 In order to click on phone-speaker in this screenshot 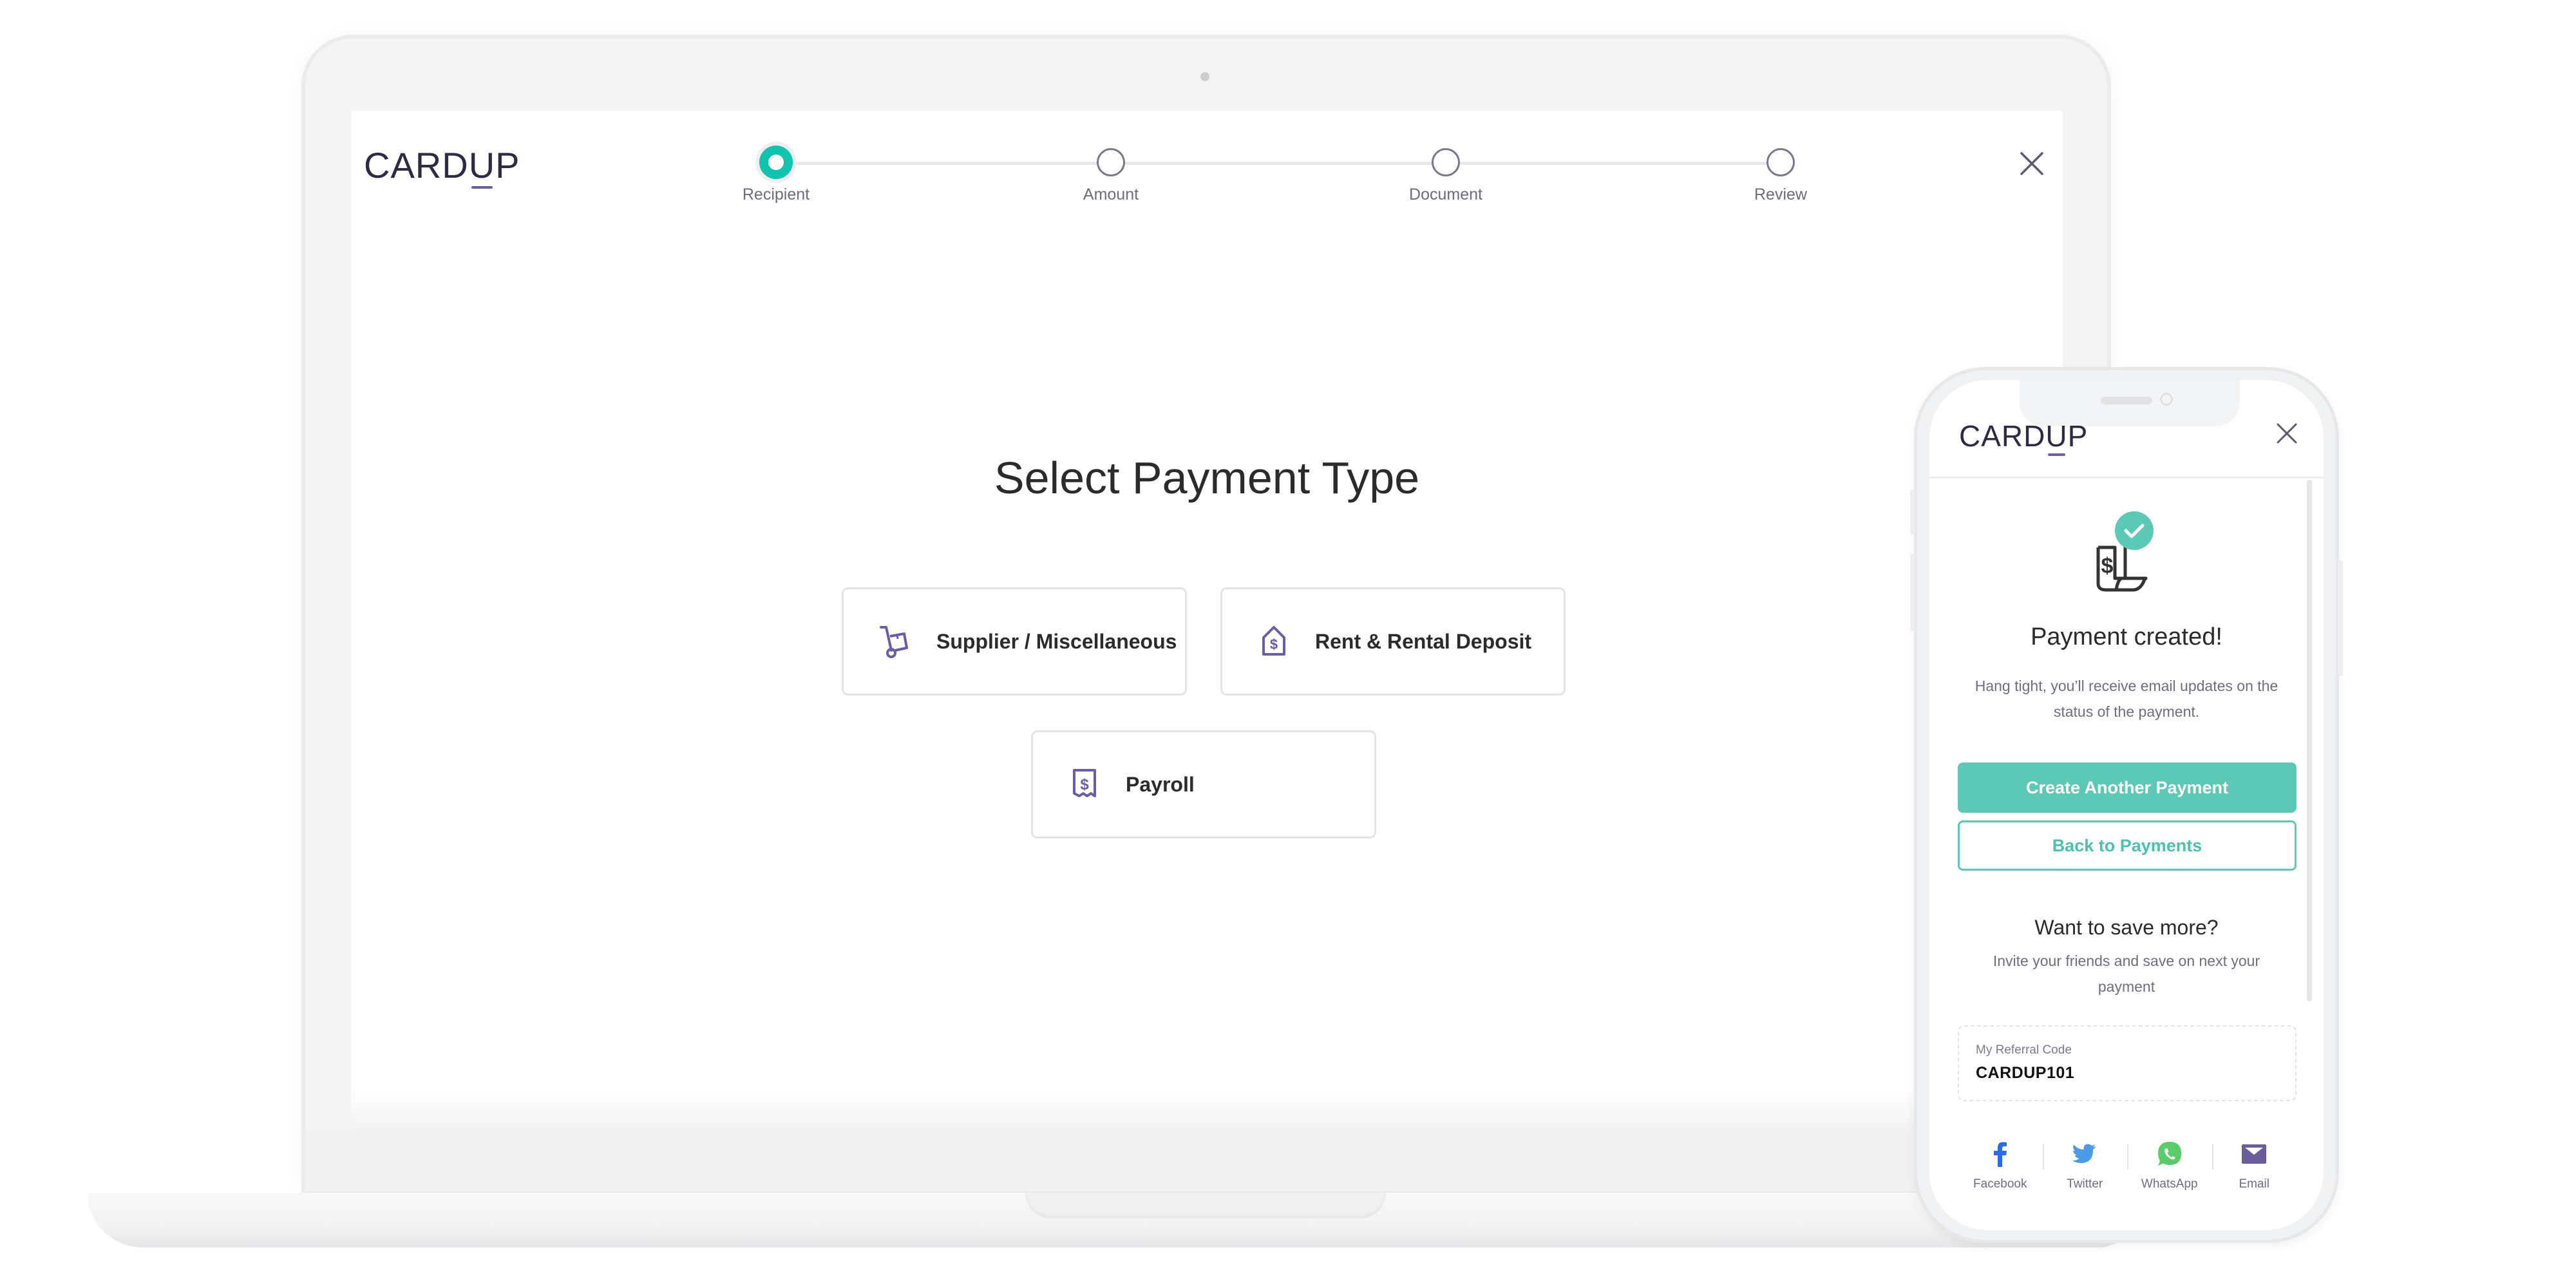, I will do `click(2126, 400)`.